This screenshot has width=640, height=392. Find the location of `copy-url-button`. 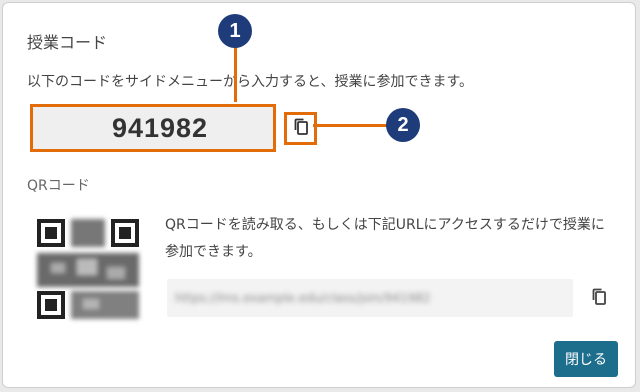

copy-url-button is located at coordinates (599, 299).